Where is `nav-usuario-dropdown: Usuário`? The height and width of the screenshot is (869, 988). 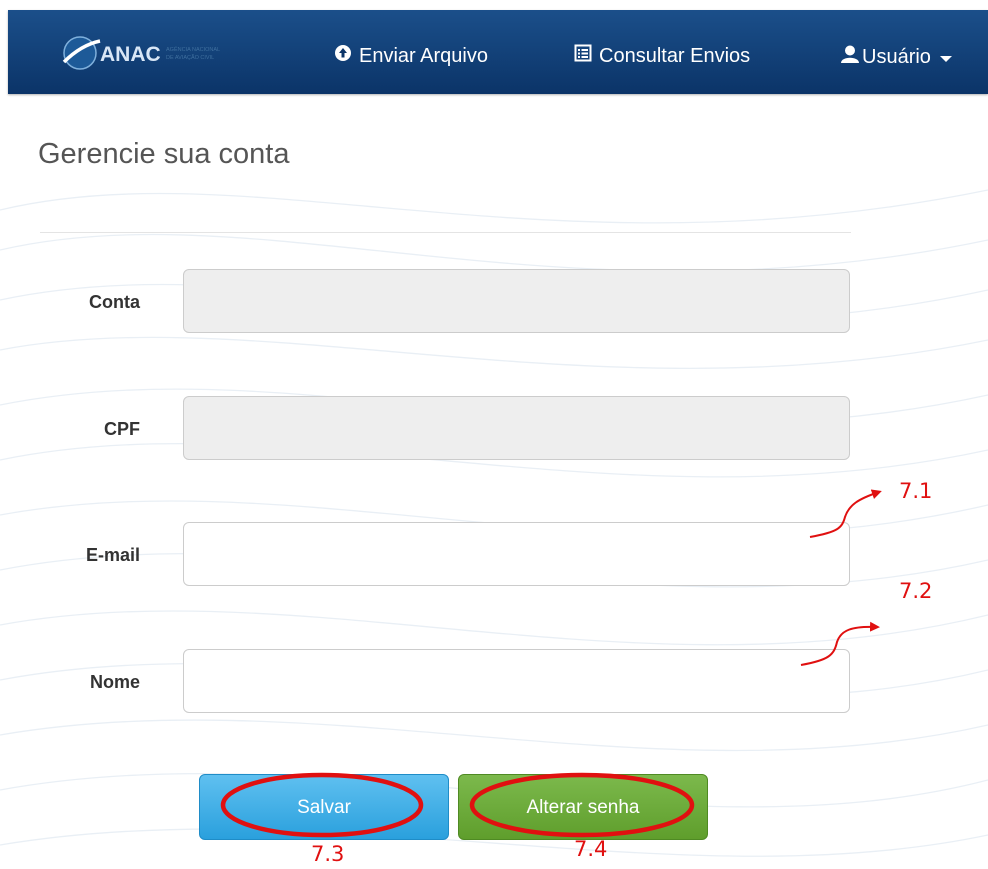 nav-usuario-dropdown: Usuário is located at coordinates (896, 57).